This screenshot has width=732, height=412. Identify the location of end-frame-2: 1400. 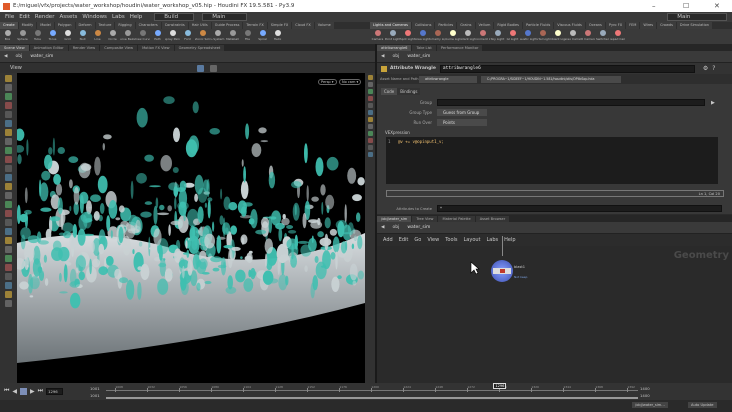
(645, 395).